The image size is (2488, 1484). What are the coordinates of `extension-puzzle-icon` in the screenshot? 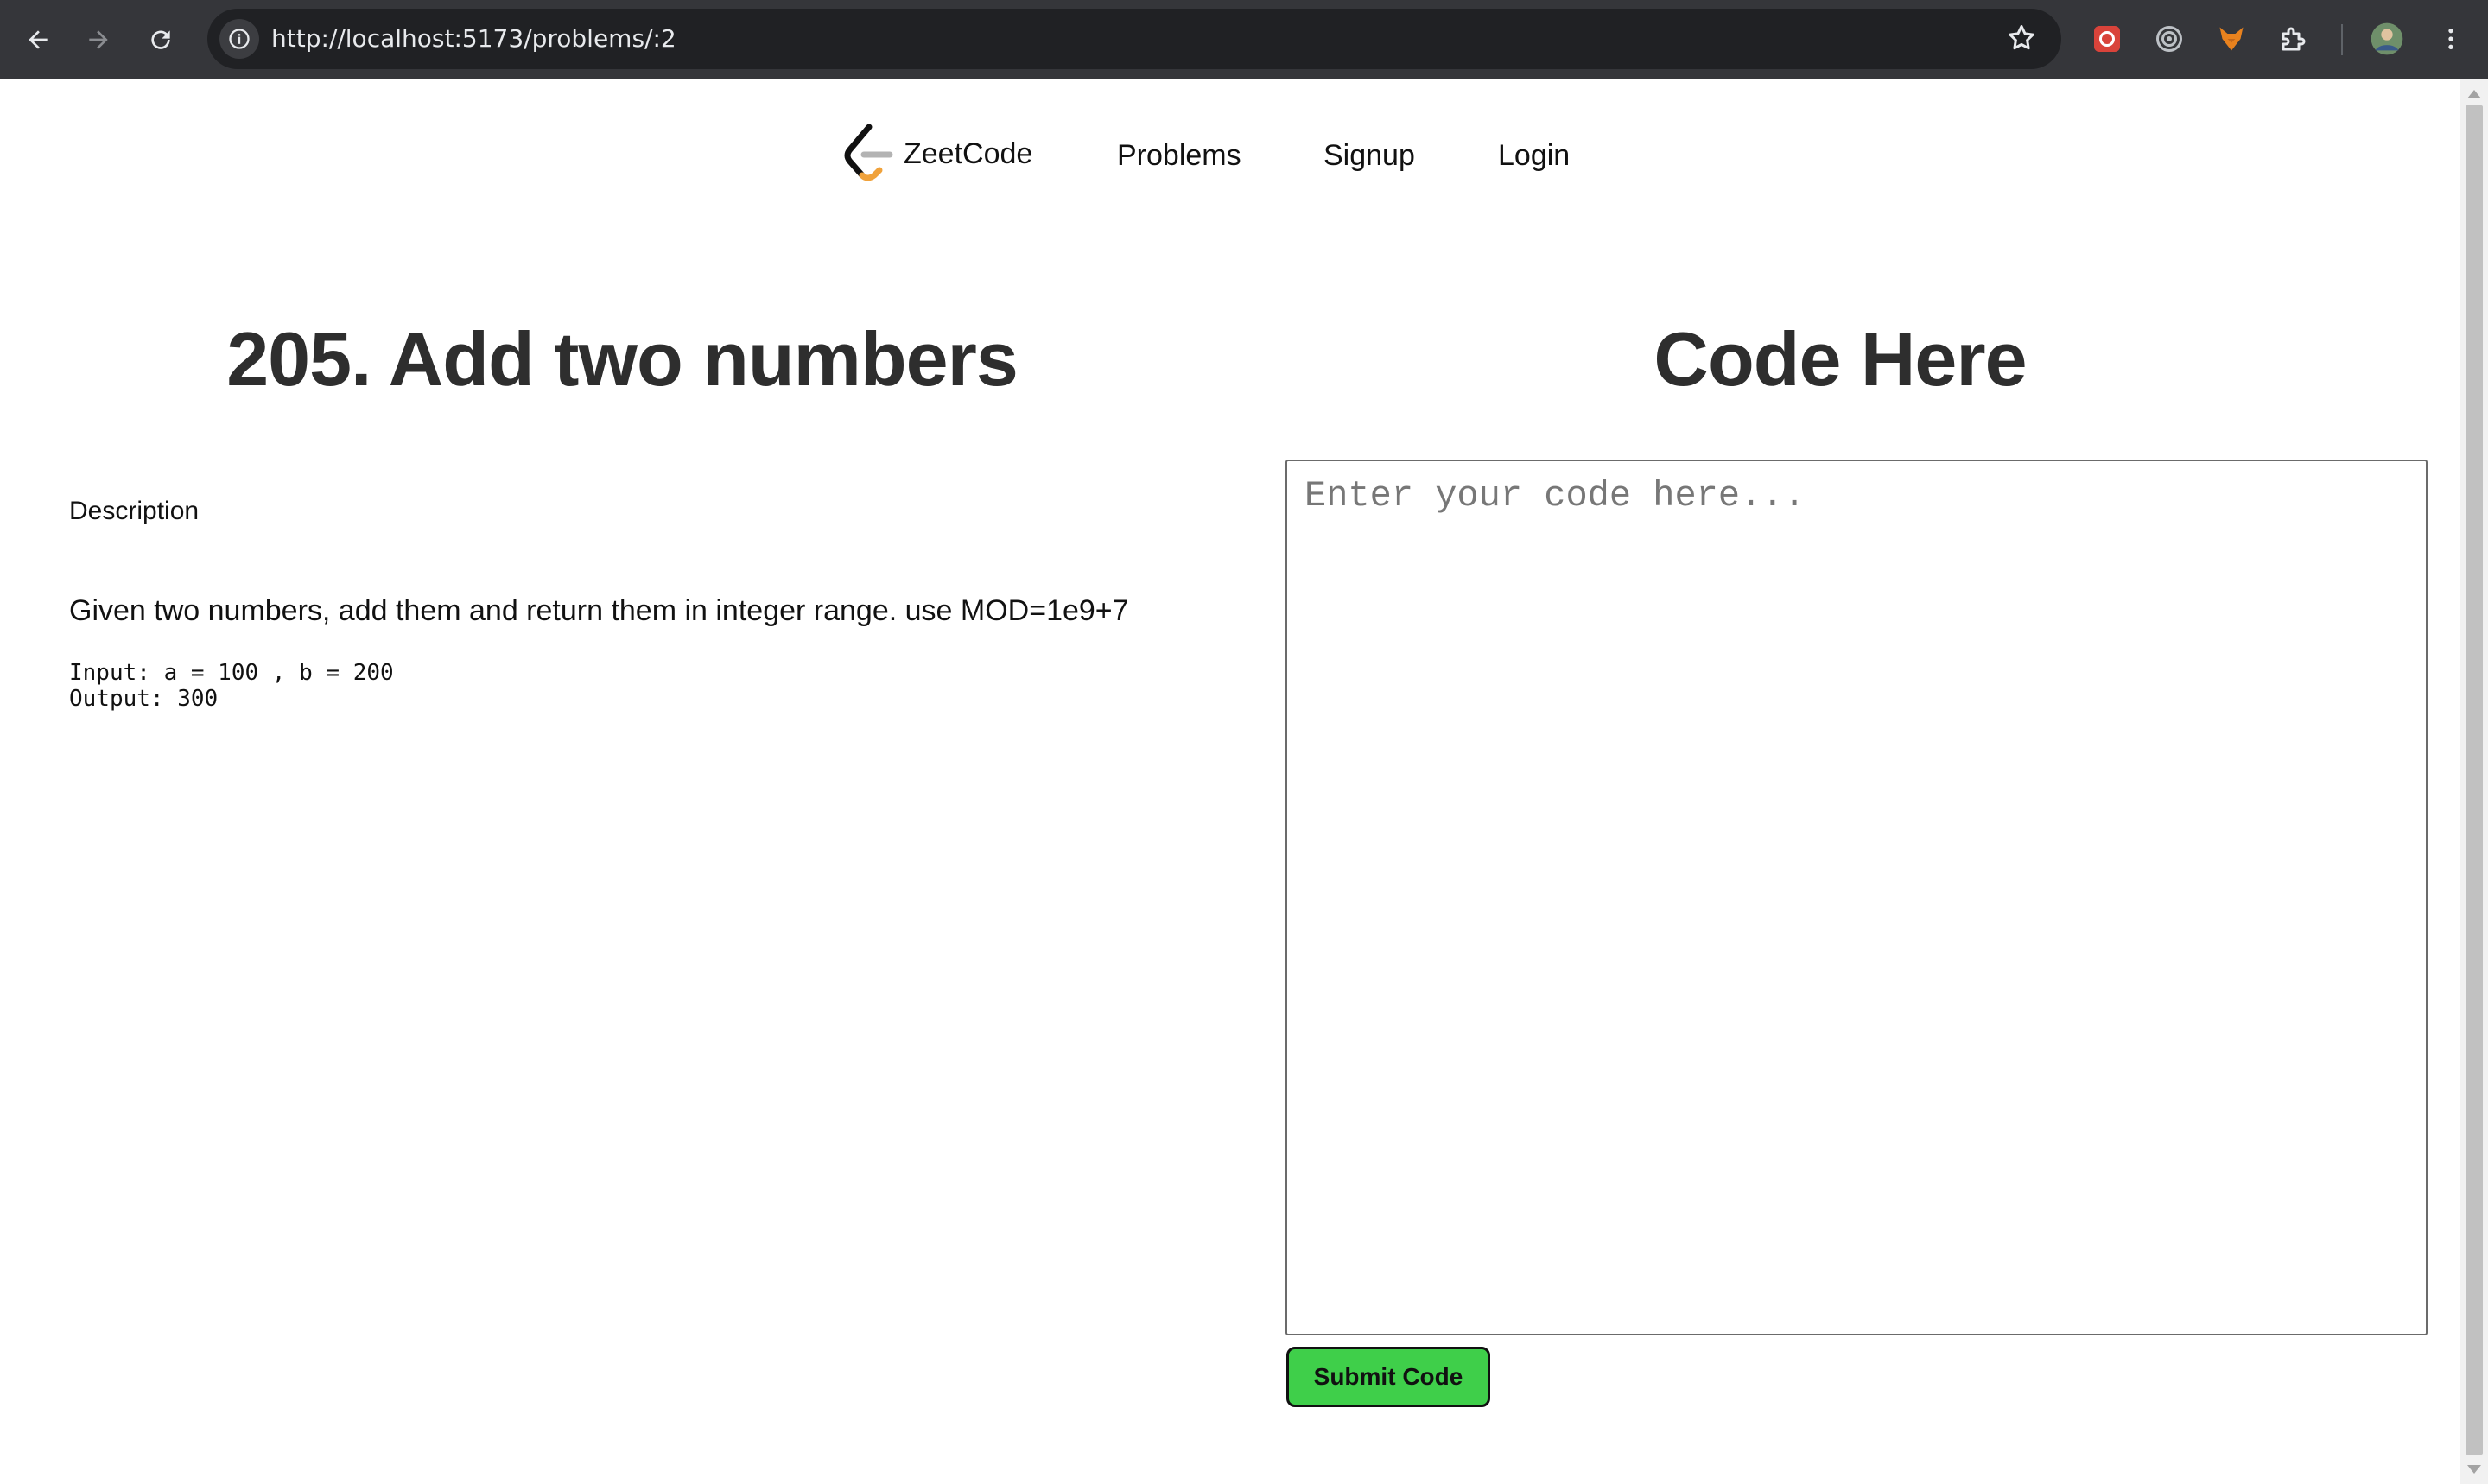 It's located at (2293, 39).